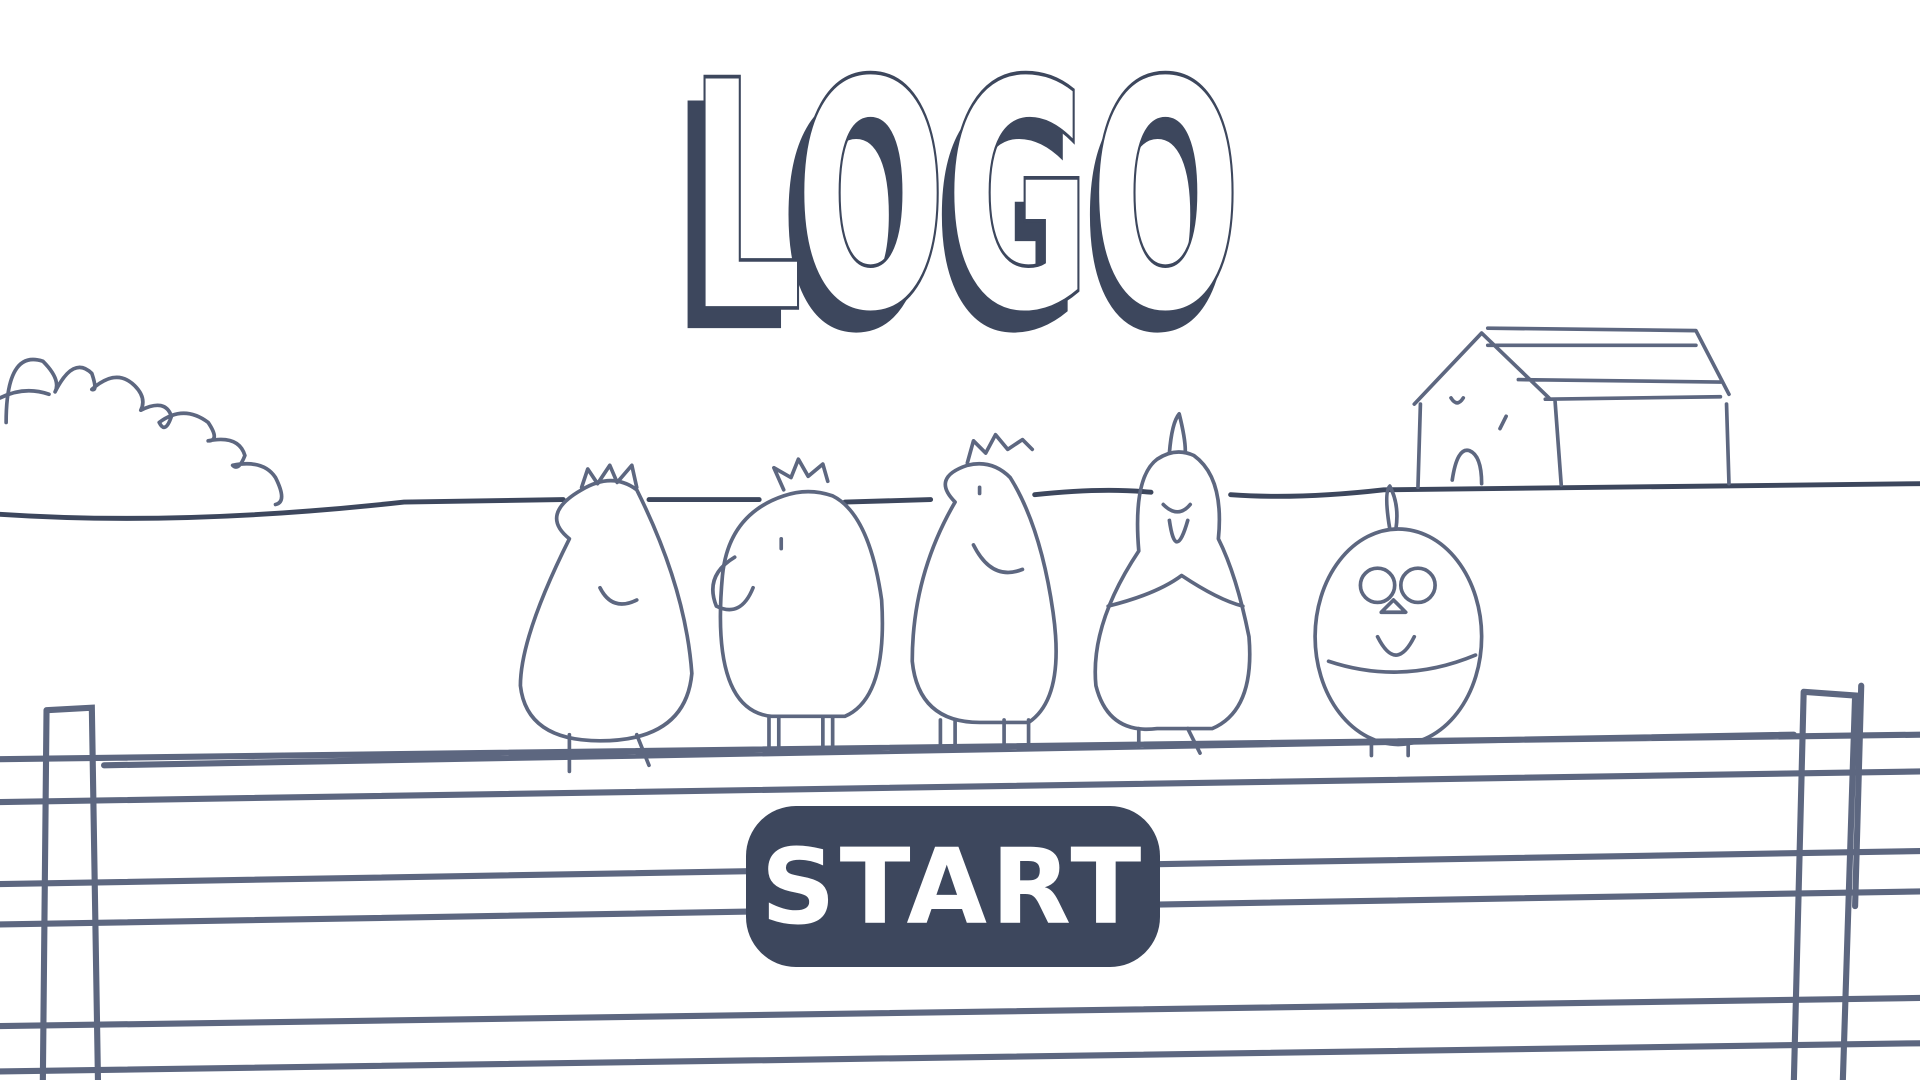 The image size is (1920, 1080). Describe the element at coordinates (964, 198) in the screenshot. I see `logo-text: LOGO` at that location.